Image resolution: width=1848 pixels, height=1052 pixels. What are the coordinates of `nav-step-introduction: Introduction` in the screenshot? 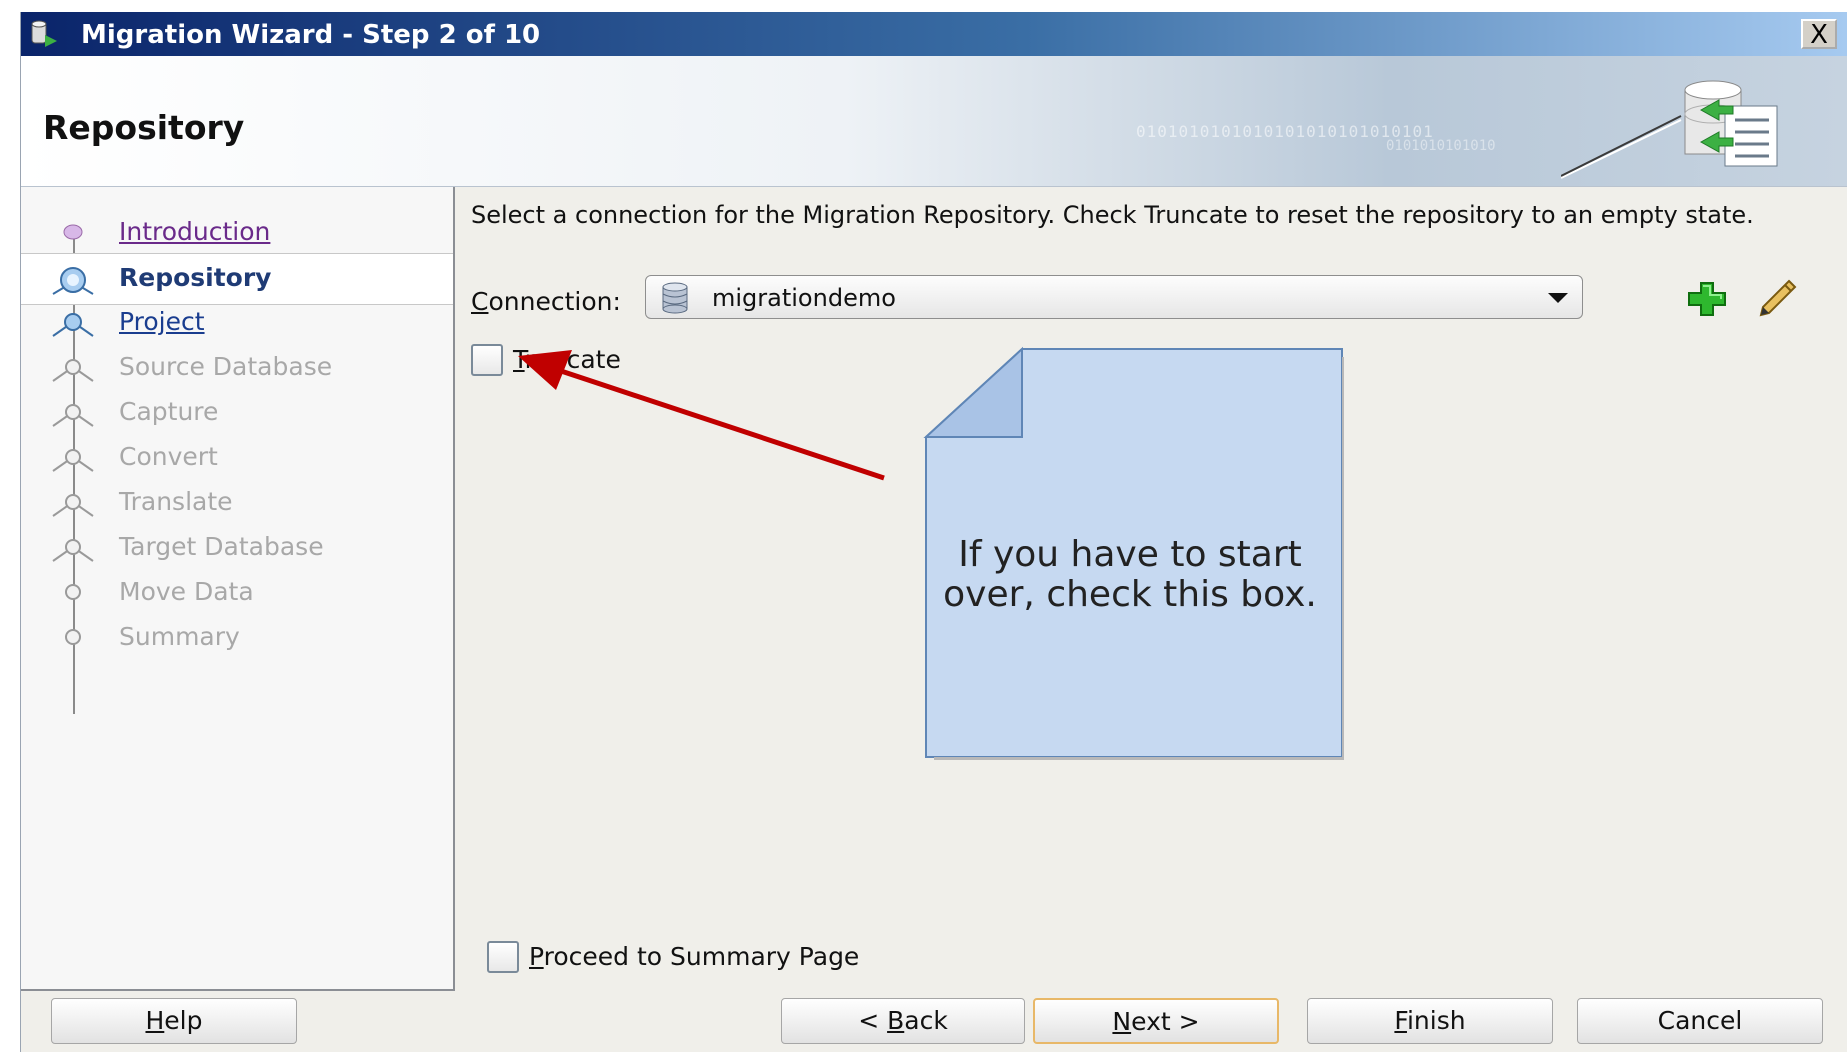 It's located at (237, 233).